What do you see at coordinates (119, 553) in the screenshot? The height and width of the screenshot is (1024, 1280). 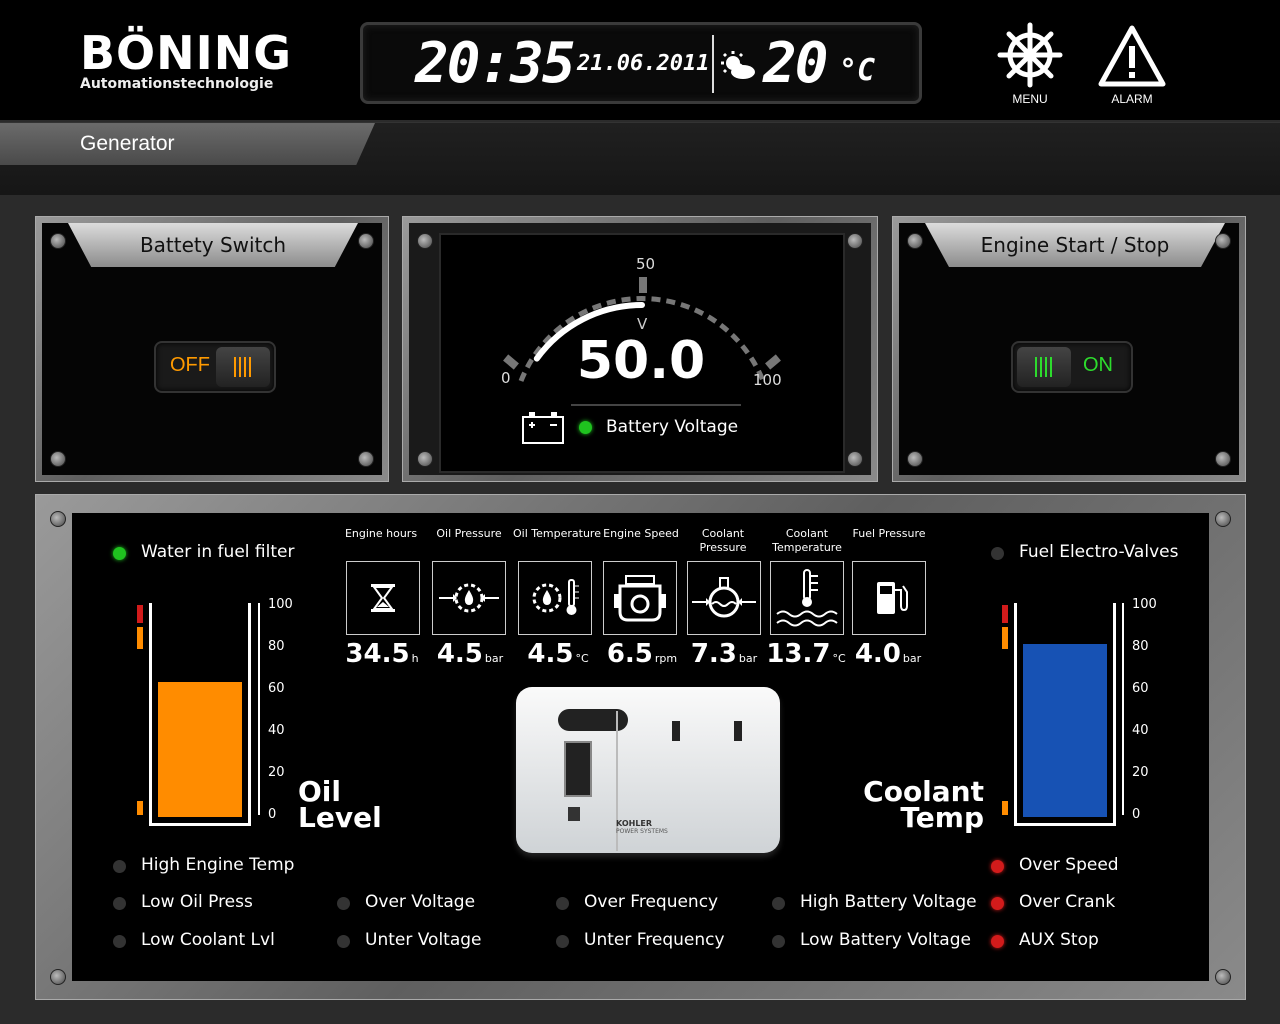 I see `water-in-fuel-lamp` at bounding box center [119, 553].